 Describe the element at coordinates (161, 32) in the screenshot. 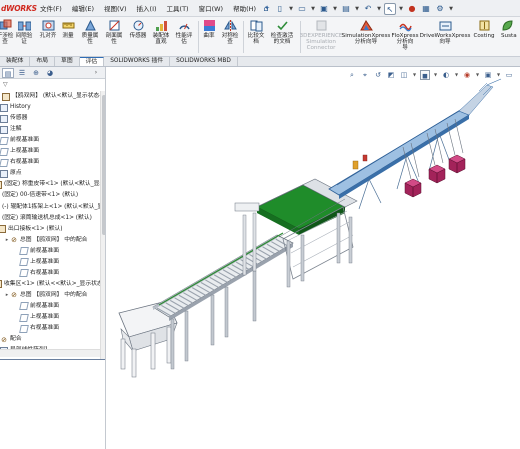

I see `assembly-visualization-button: 装配体 直观` at that location.